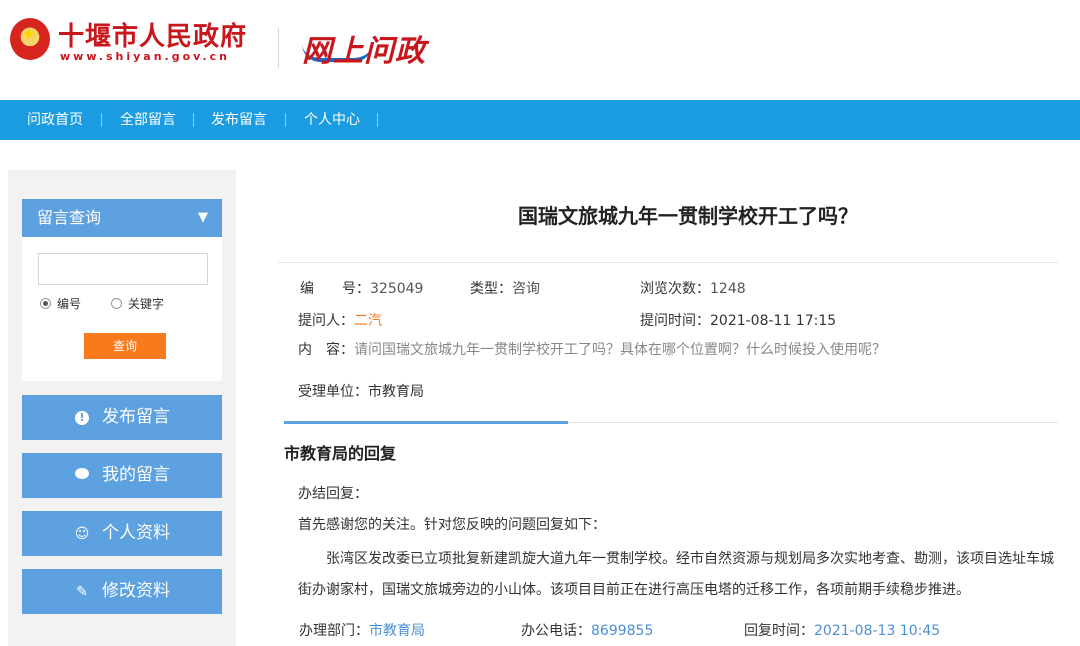 The height and width of the screenshot is (646, 1080). Describe the element at coordinates (136, 475) in the screenshot. I see `my-messages-label: 我的留言` at that location.